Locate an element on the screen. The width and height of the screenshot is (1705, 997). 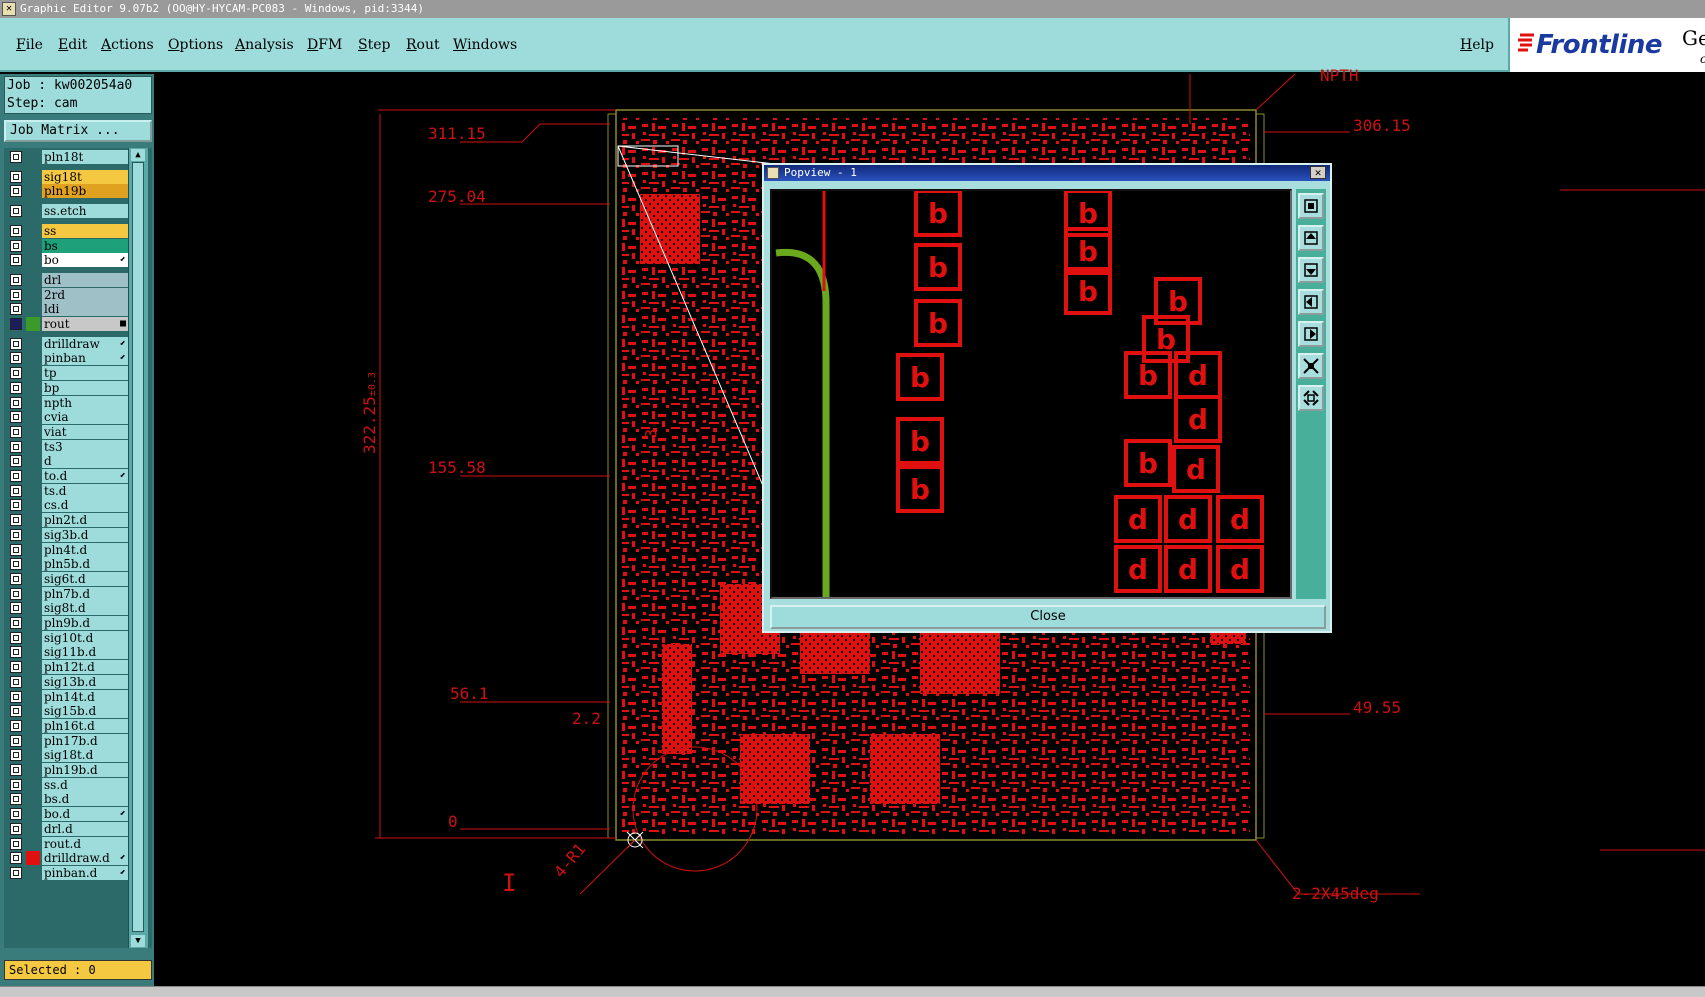
layer-row: sig15b.d is located at coordinates (66, 711).